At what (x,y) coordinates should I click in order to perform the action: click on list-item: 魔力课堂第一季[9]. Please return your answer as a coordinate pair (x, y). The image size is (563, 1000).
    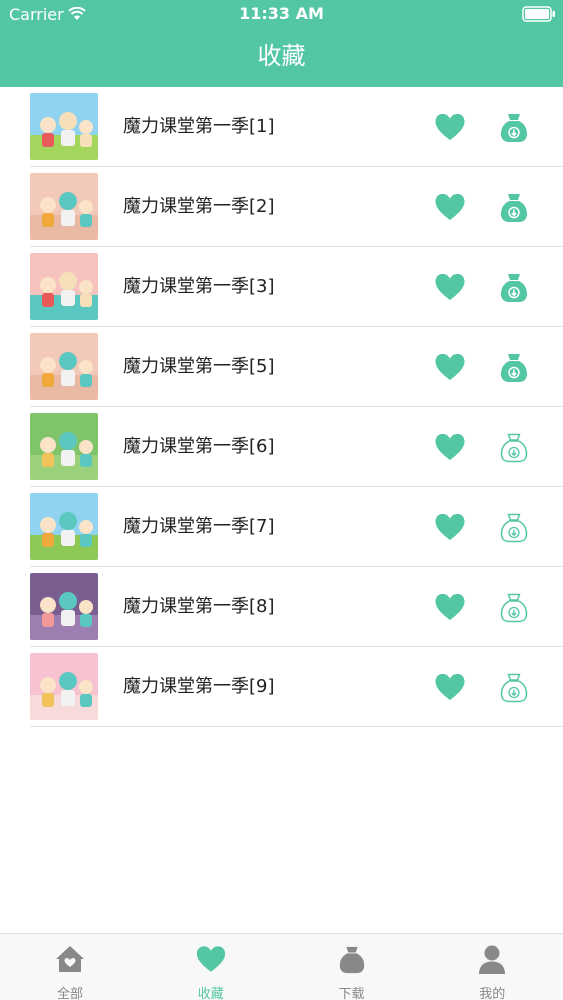
    Looking at the image, I should click on (281, 687).